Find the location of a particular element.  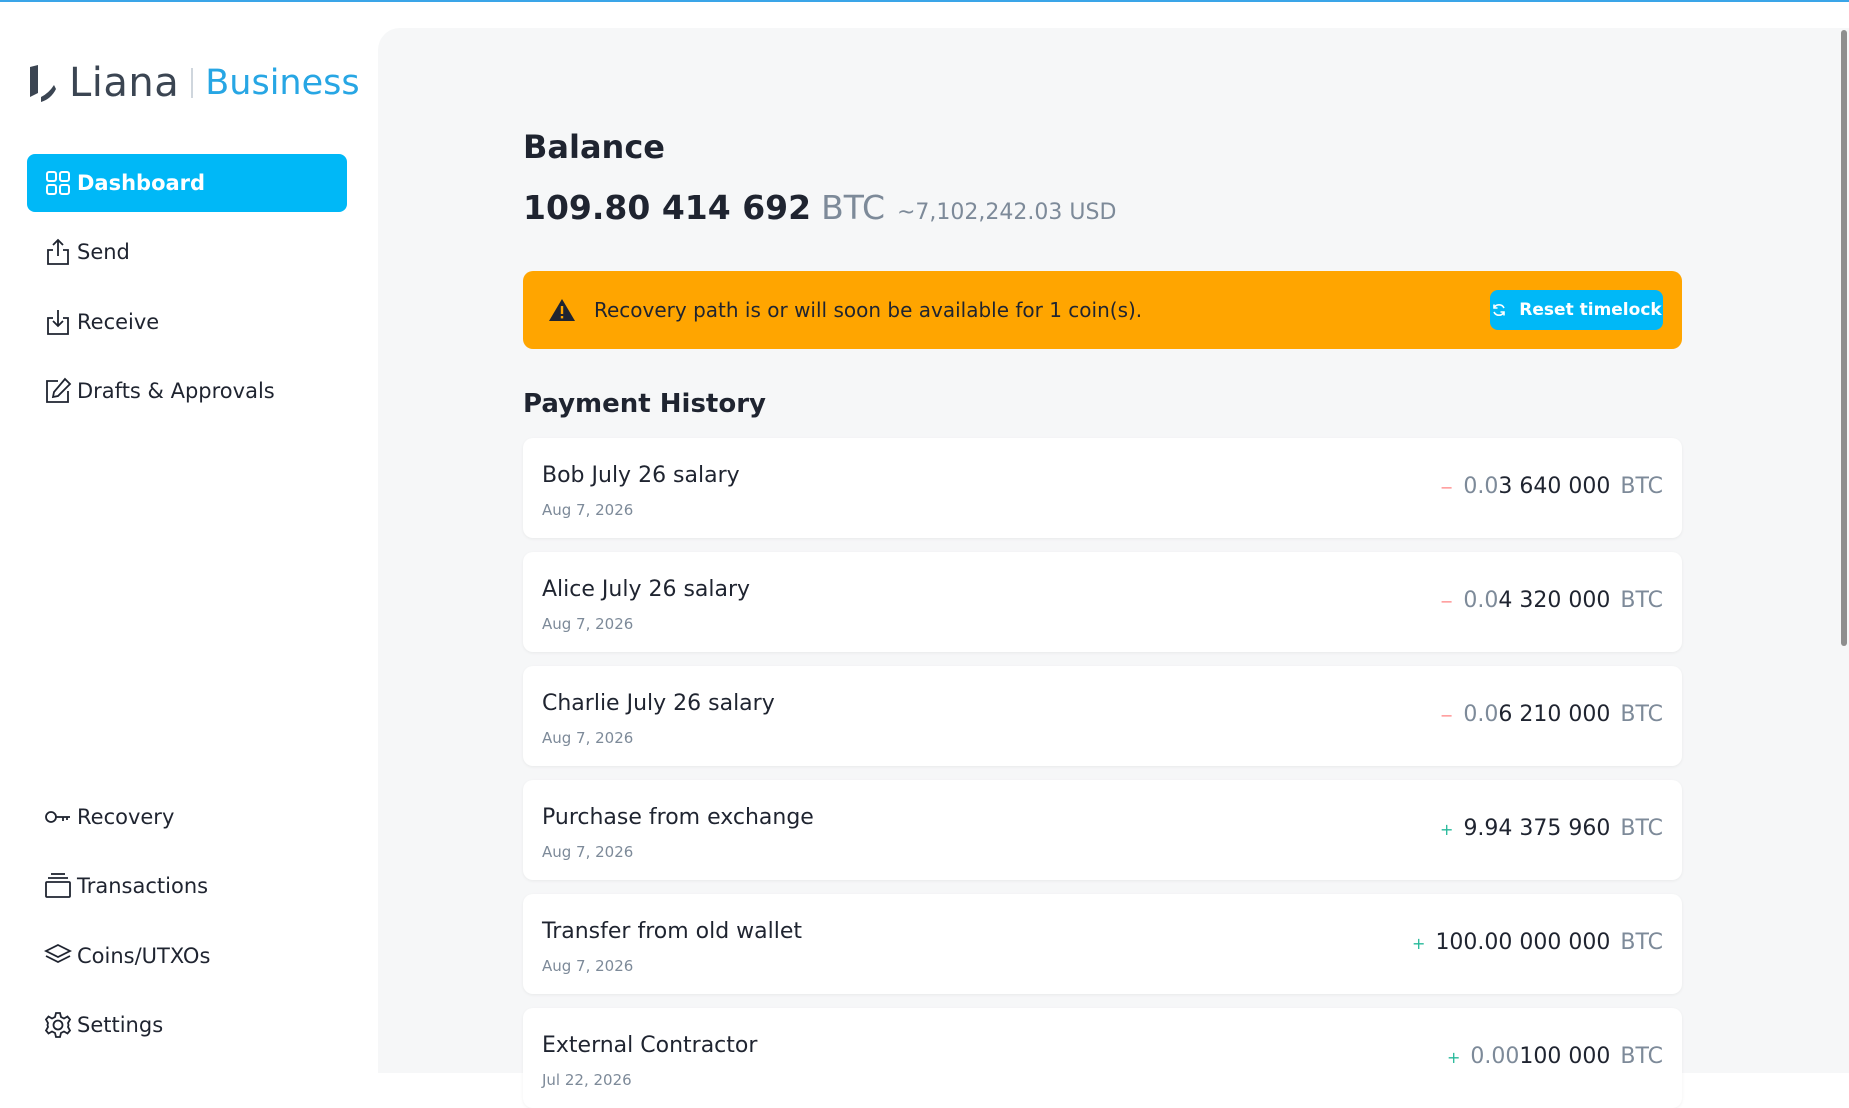

sidebar-item-label: Dashboard is located at coordinates (141, 183).